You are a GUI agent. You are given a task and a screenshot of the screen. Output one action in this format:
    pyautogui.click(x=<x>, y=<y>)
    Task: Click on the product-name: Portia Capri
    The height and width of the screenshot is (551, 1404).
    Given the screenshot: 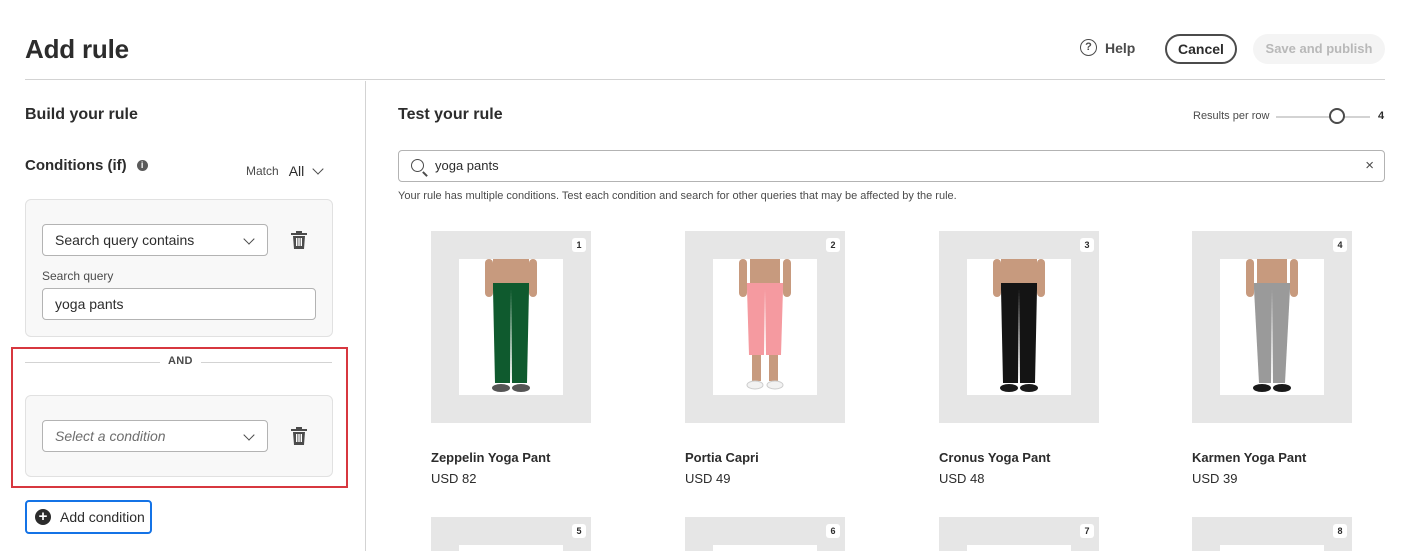 What is the action you would take?
    pyautogui.click(x=722, y=457)
    